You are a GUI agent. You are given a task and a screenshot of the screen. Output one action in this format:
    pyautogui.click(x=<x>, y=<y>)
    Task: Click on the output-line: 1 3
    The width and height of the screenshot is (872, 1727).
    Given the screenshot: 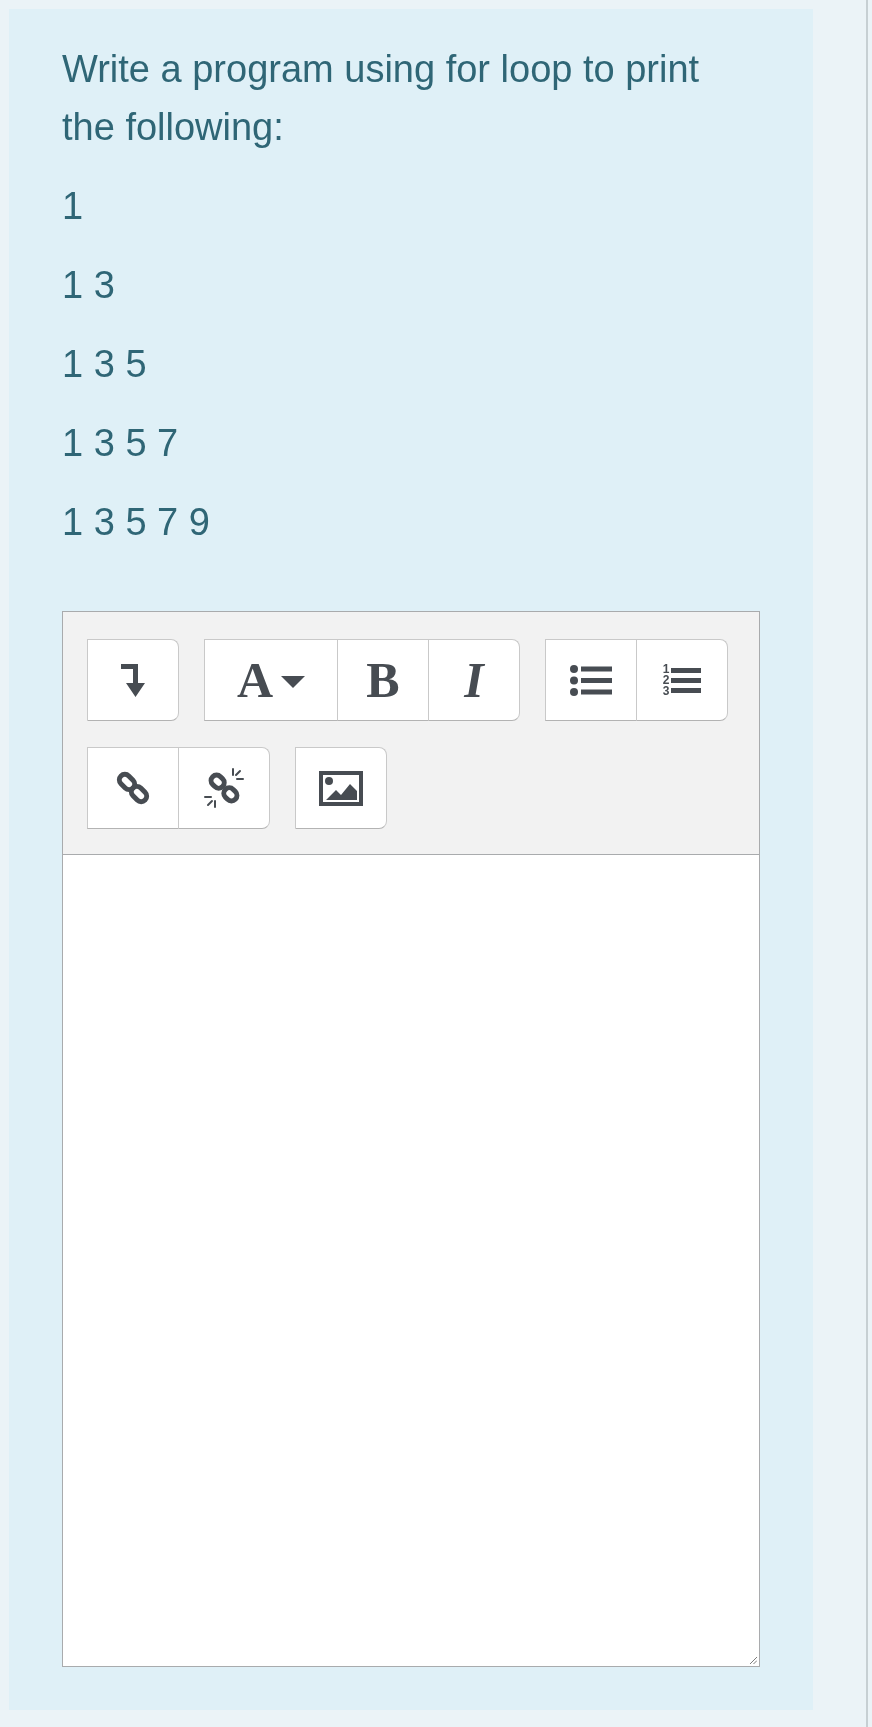 What is the action you would take?
    pyautogui.click(x=88, y=285)
    